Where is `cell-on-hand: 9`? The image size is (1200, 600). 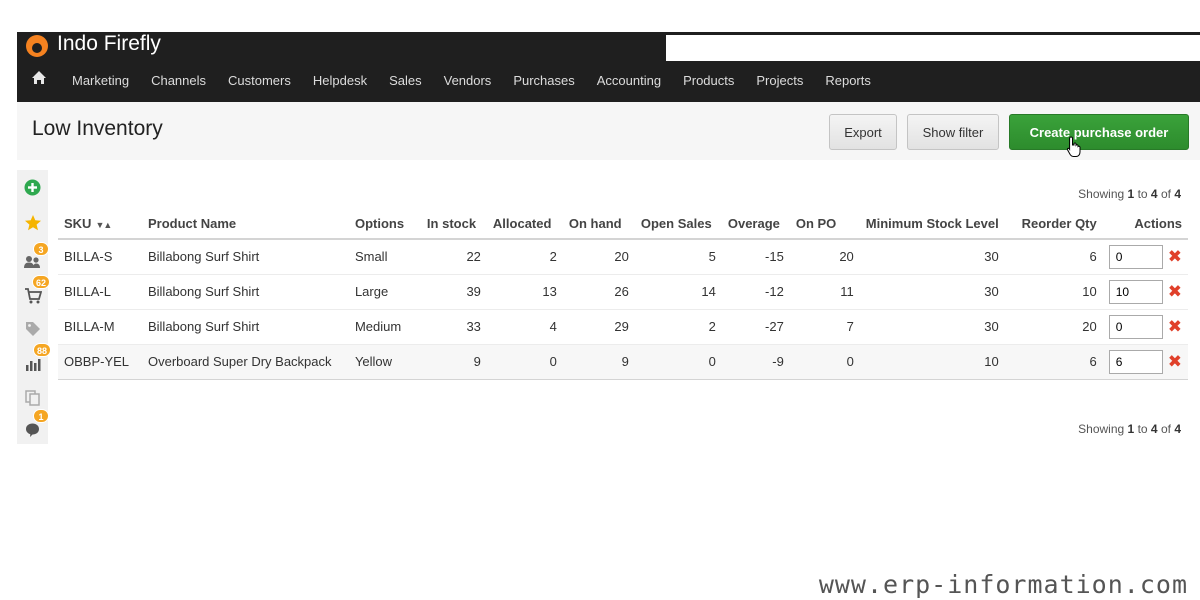
cell-on-hand: 9 is located at coordinates (598, 362).